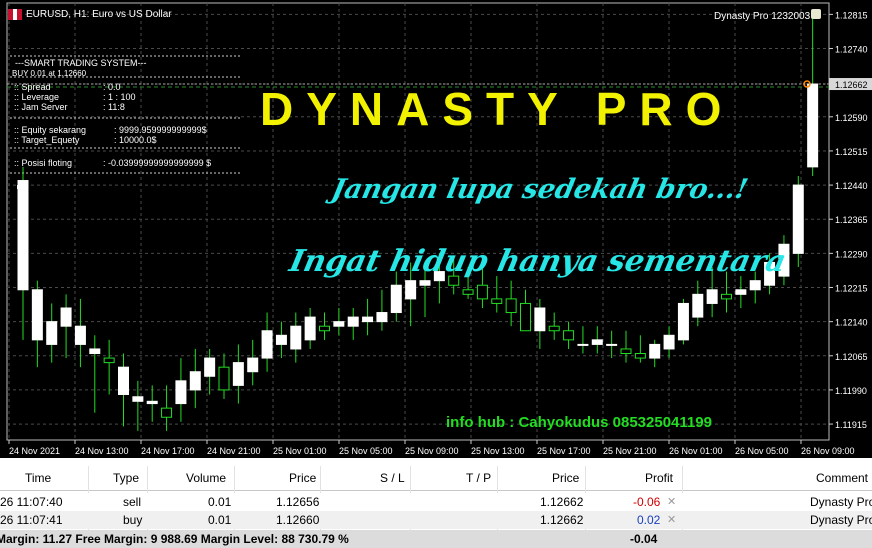  Describe the element at coordinates (659, 478) in the screenshot. I see `col-profit: Profit` at that location.